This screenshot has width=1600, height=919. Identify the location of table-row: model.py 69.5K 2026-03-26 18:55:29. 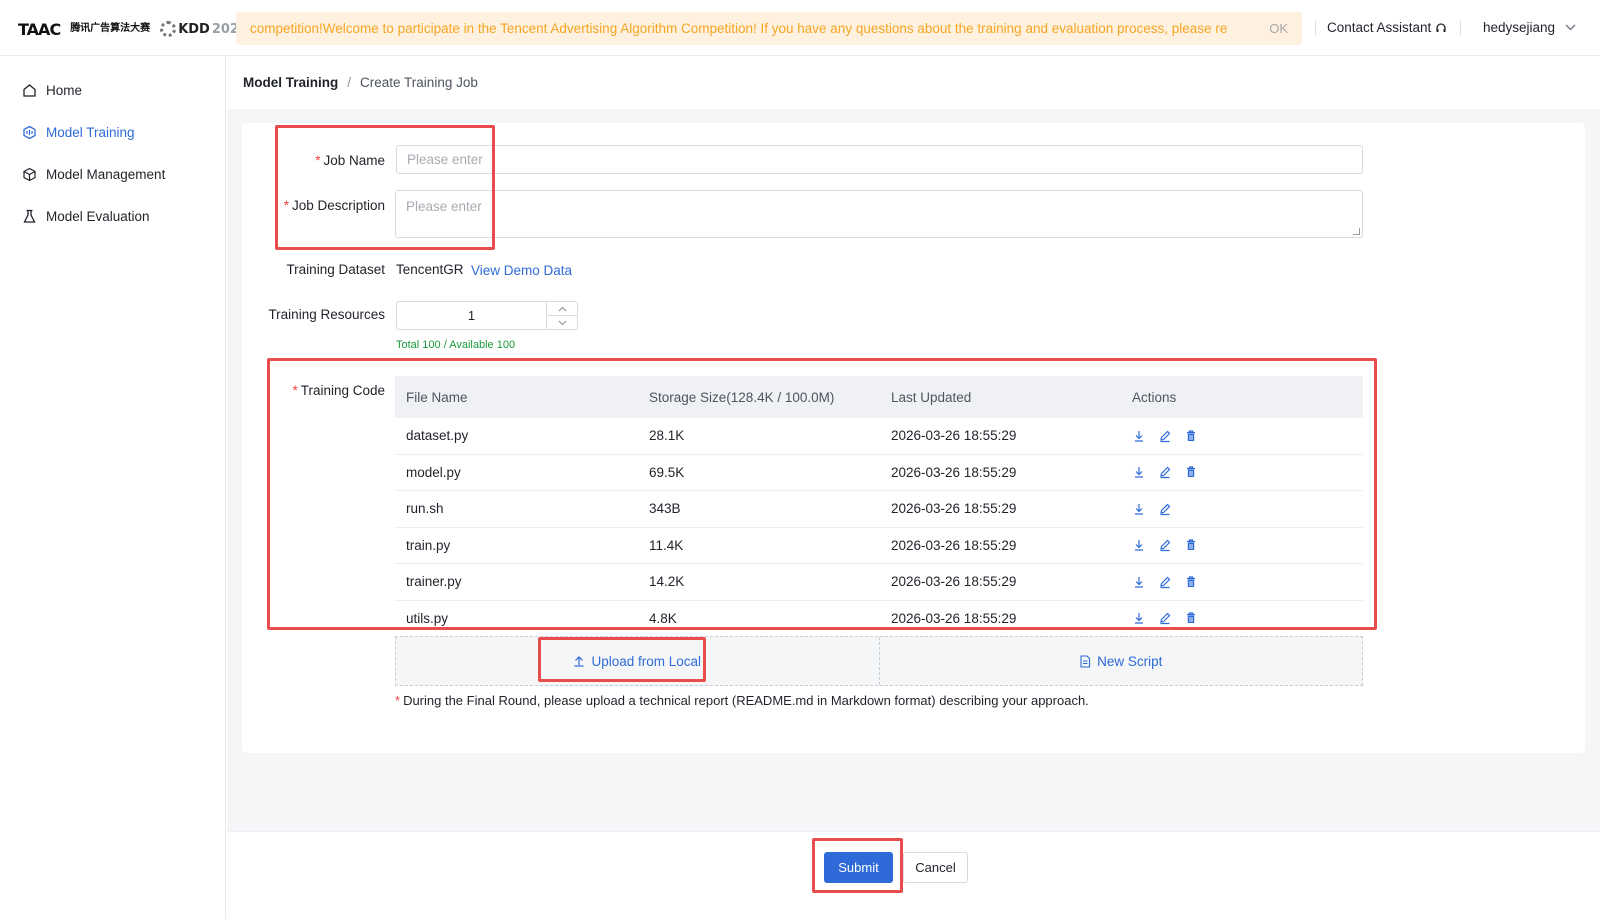
(879, 473).